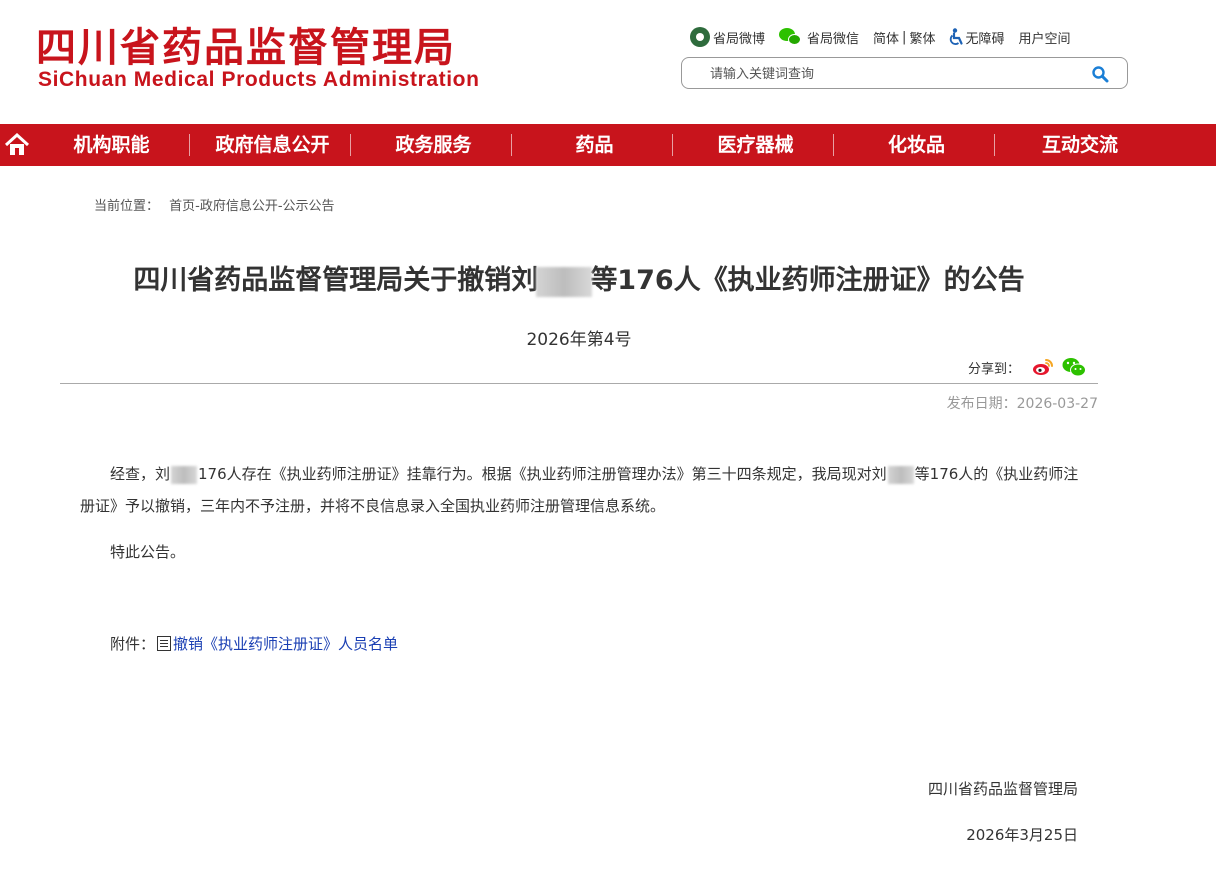 Image resolution: width=1216 pixels, height=880 pixels. Describe the element at coordinates (957, 36) in the screenshot. I see `accessibility-icon` at that location.